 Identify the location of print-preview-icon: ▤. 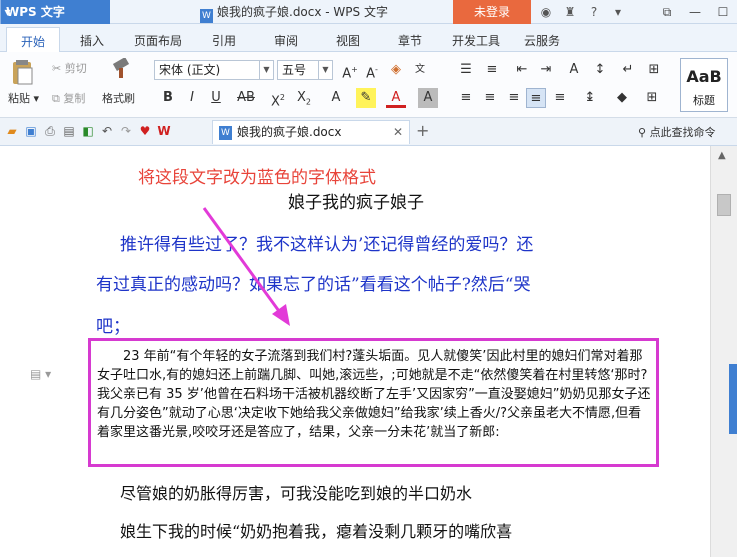
(69, 131).